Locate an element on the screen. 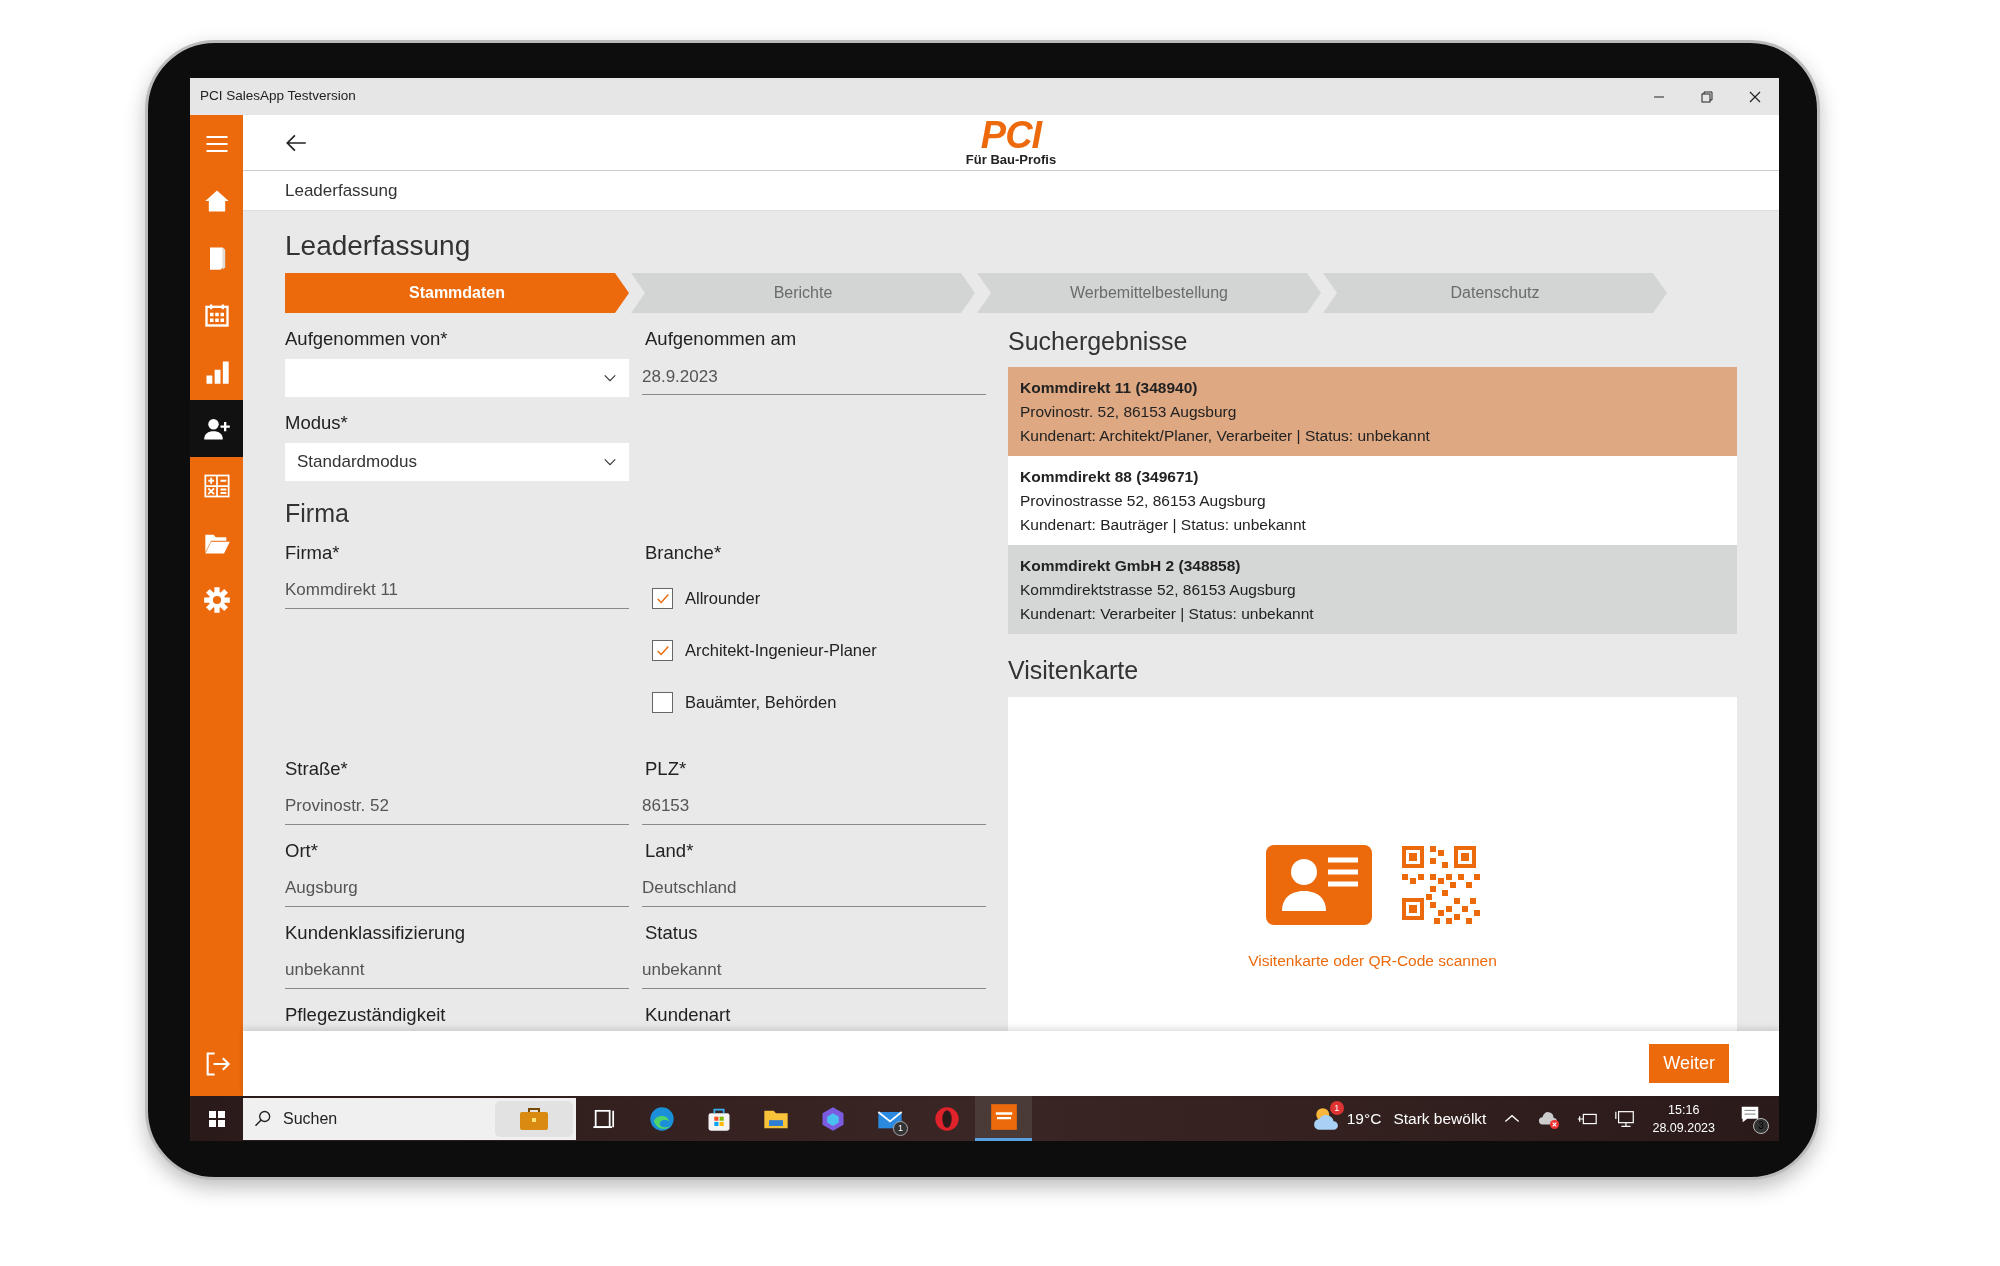 The width and height of the screenshot is (2000, 1266). app-logo-icon is located at coordinates (1003, 1117).